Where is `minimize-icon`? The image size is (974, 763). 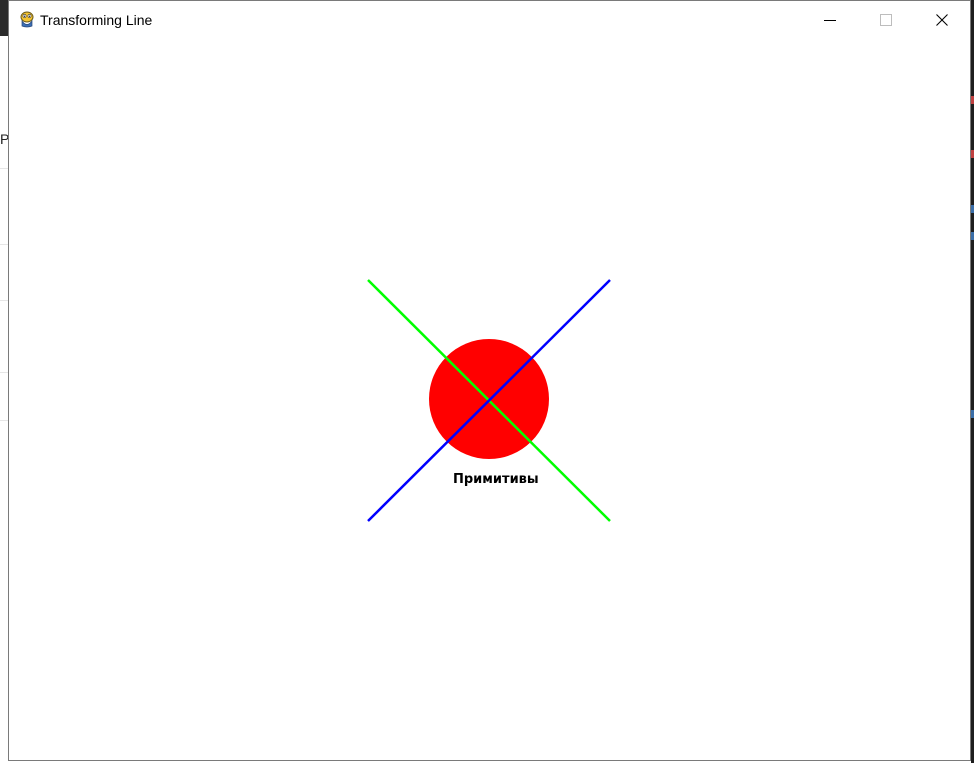 minimize-icon is located at coordinates (830, 20).